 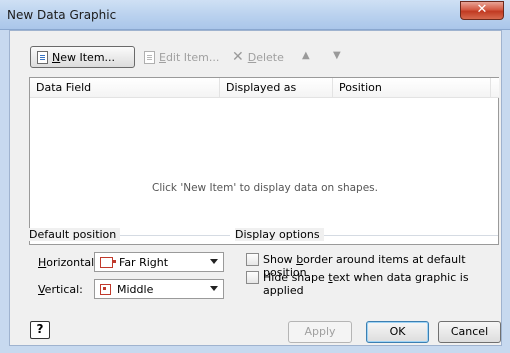 What do you see at coordinates (108, 262) in the screenshot?
I see `far-right-position-icon` at bounding box center [108, 262].